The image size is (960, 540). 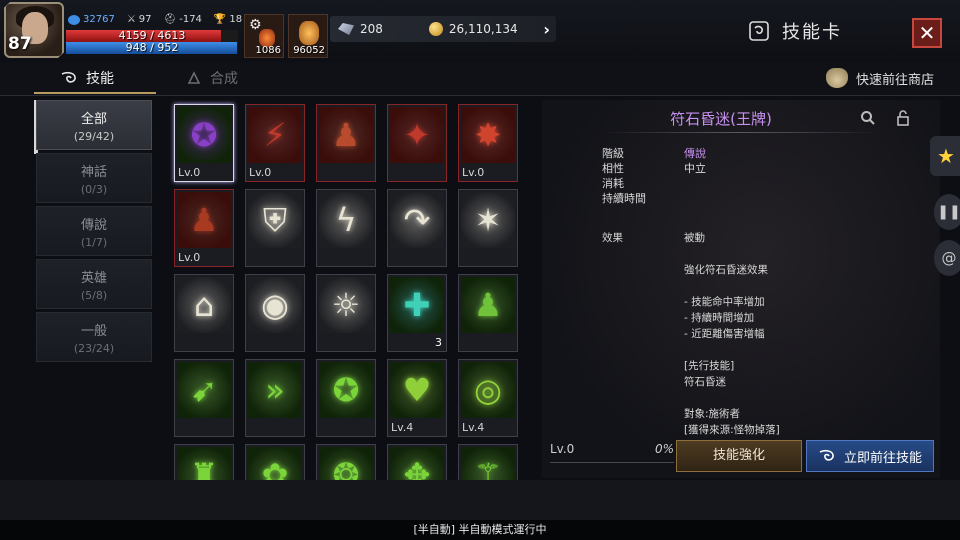 What do you see at coordinates (759, 31) in the screenshot?
I see `skill-card-icon` at bounding box center [759, 31].